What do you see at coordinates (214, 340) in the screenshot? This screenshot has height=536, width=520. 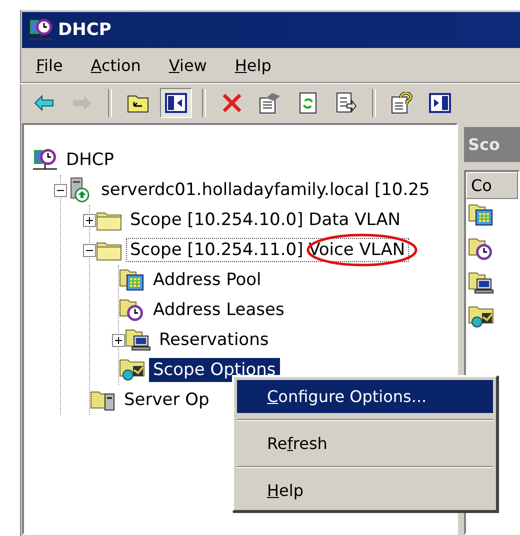 I see `tree-item: Reservations` at bounding box center [214, 340].